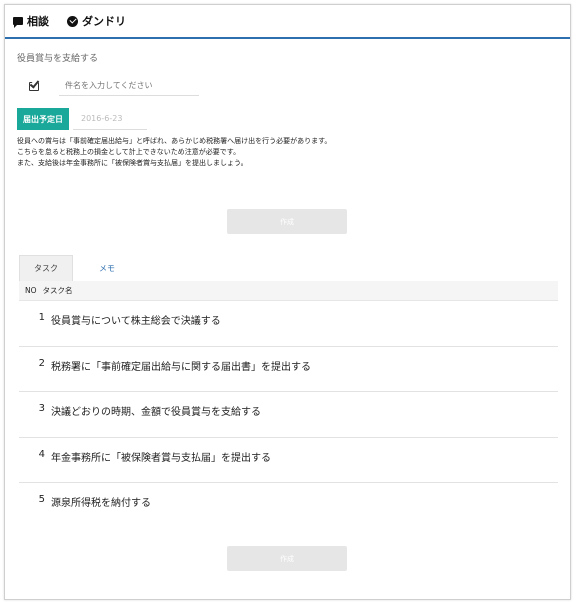  I want to click on table-row: 5 源泉所得税を納付する, so click(288, 506).